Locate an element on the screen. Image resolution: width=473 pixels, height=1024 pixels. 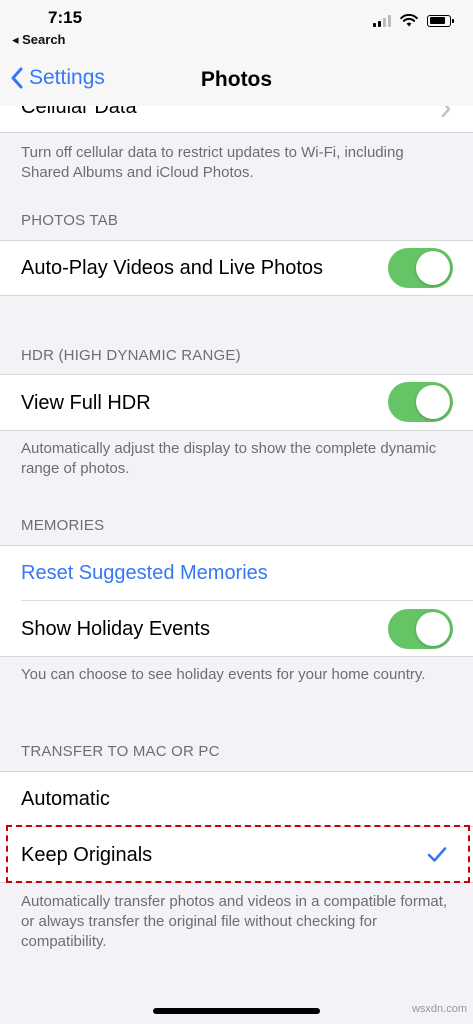
page-title: Photos is located at coordinates (236, 79).